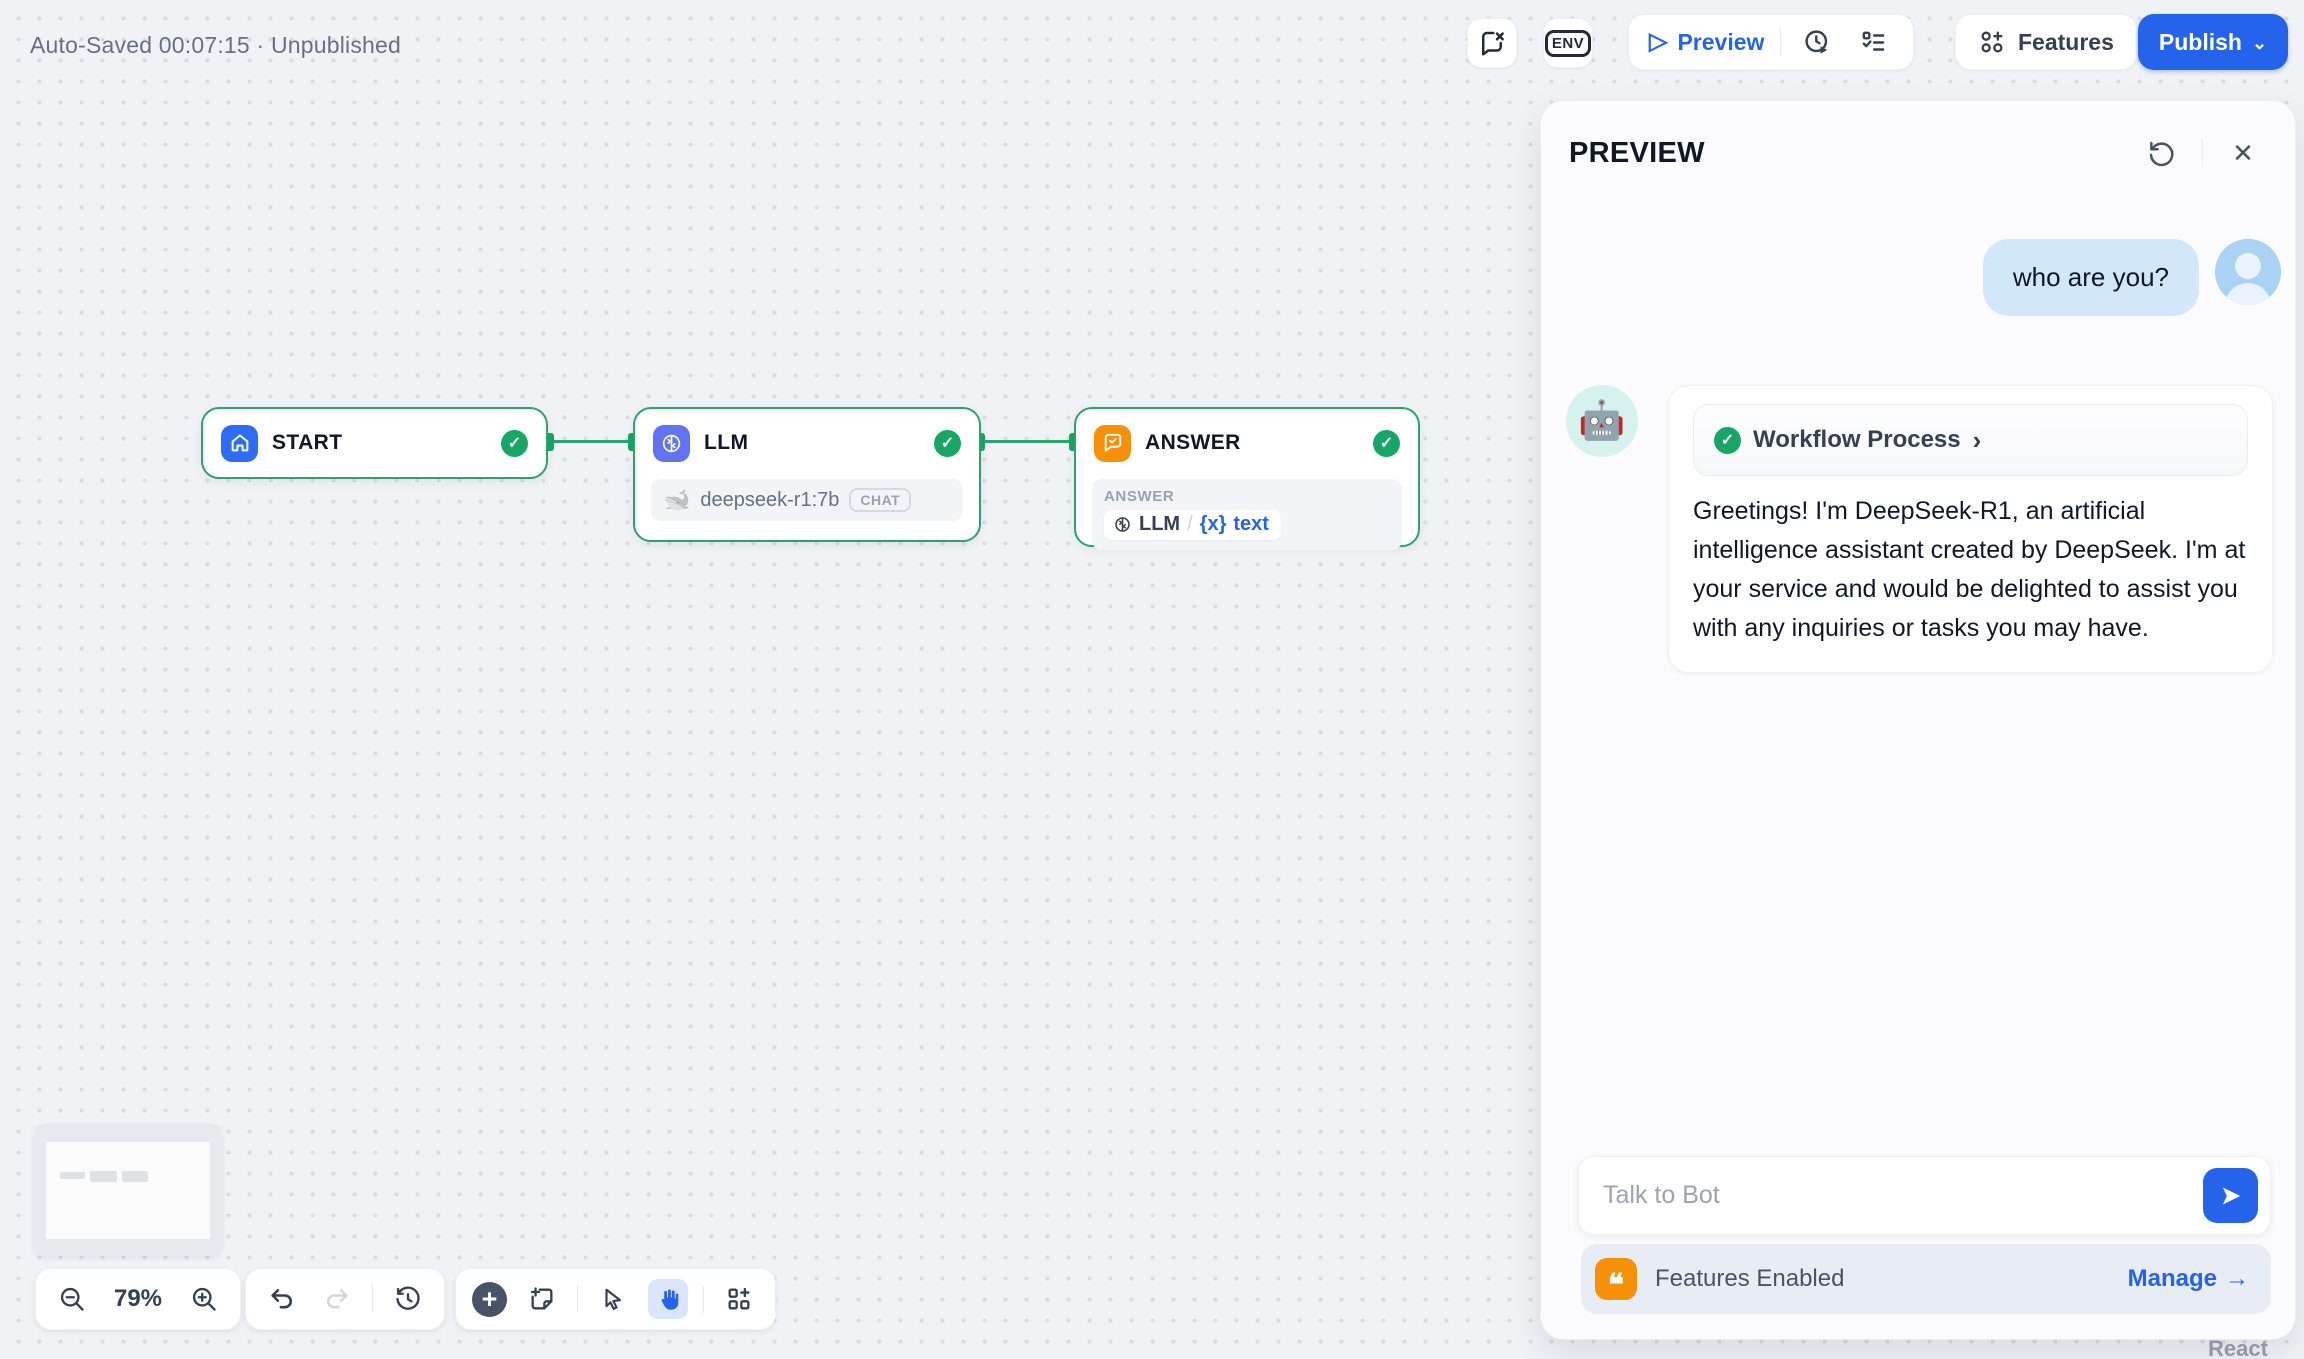 The width and height of the screenshot is (2304, 1359). Describe the element at coordinates (1112, 443) in the screenshot. I see `answer-icon` at that location.